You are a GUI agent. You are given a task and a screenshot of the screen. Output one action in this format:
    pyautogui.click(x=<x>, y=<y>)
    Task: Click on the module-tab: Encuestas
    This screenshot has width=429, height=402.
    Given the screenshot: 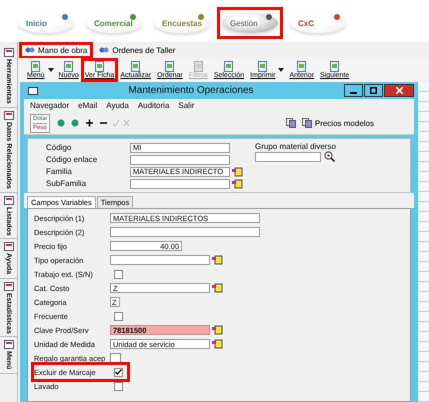 What is the action you would take?
    pyautogui.click(x=182, y=23)
    